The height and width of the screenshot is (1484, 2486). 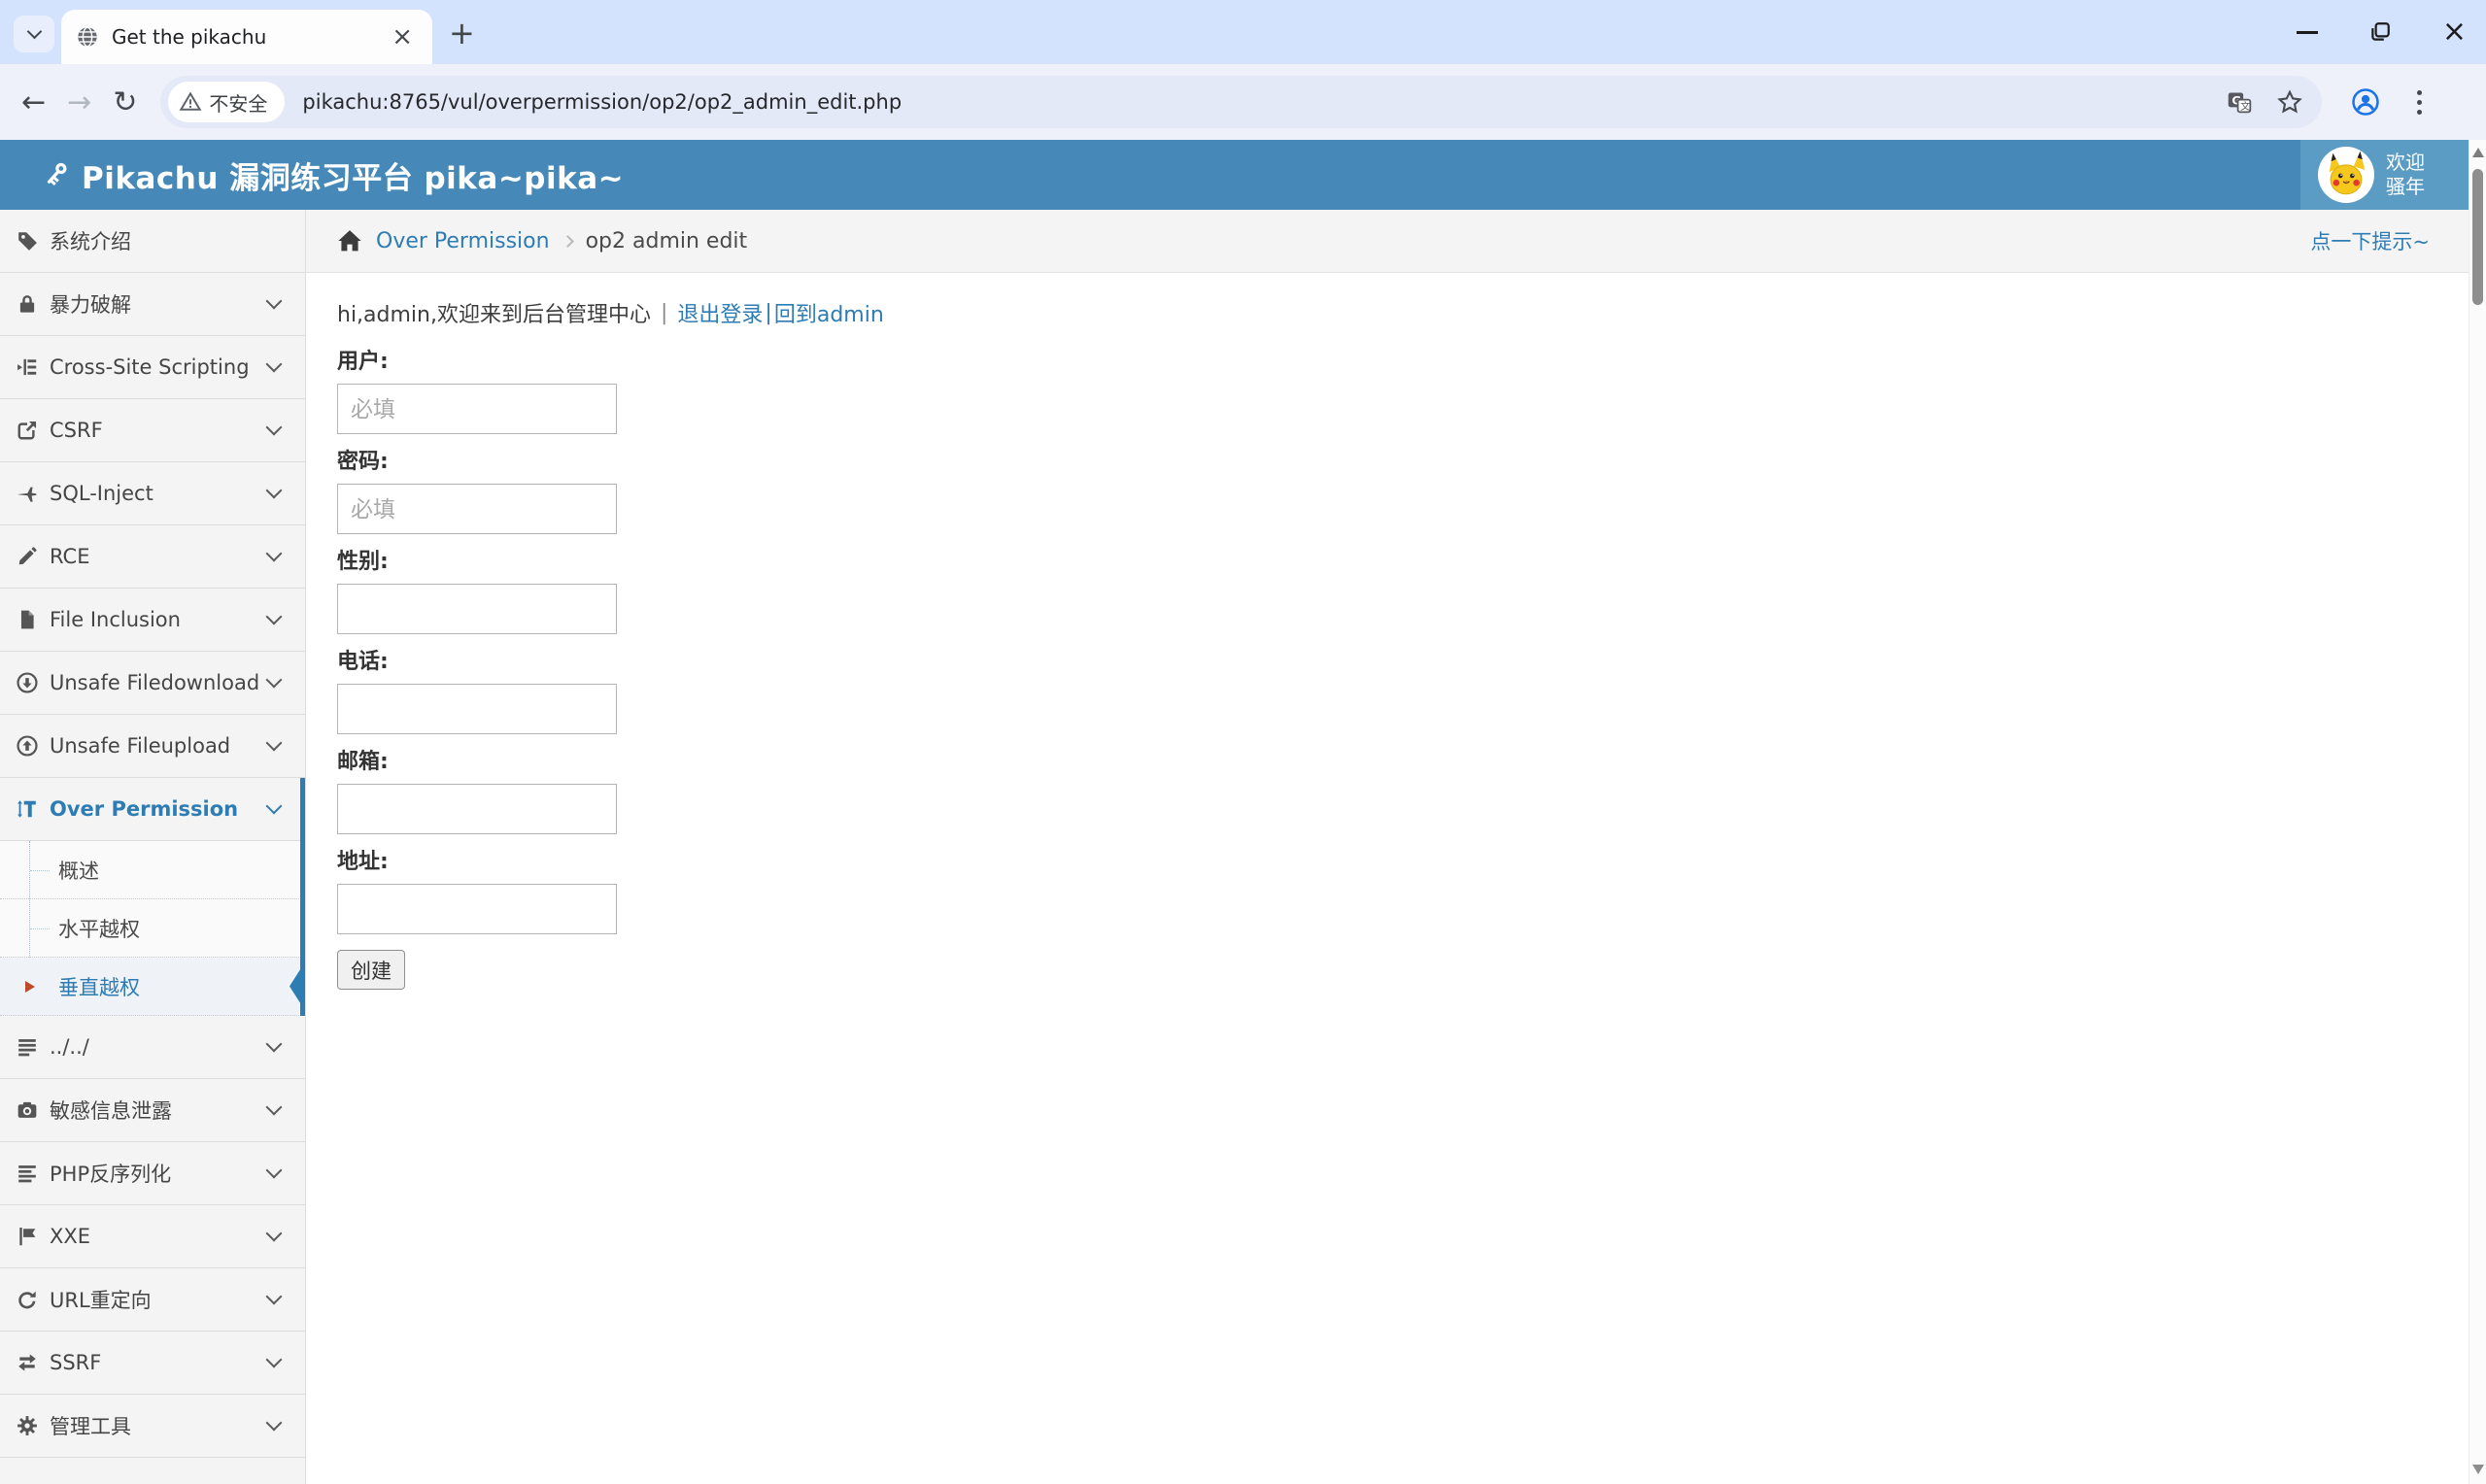 I want to click on exchange-icon, so click(x=33, y=1362).